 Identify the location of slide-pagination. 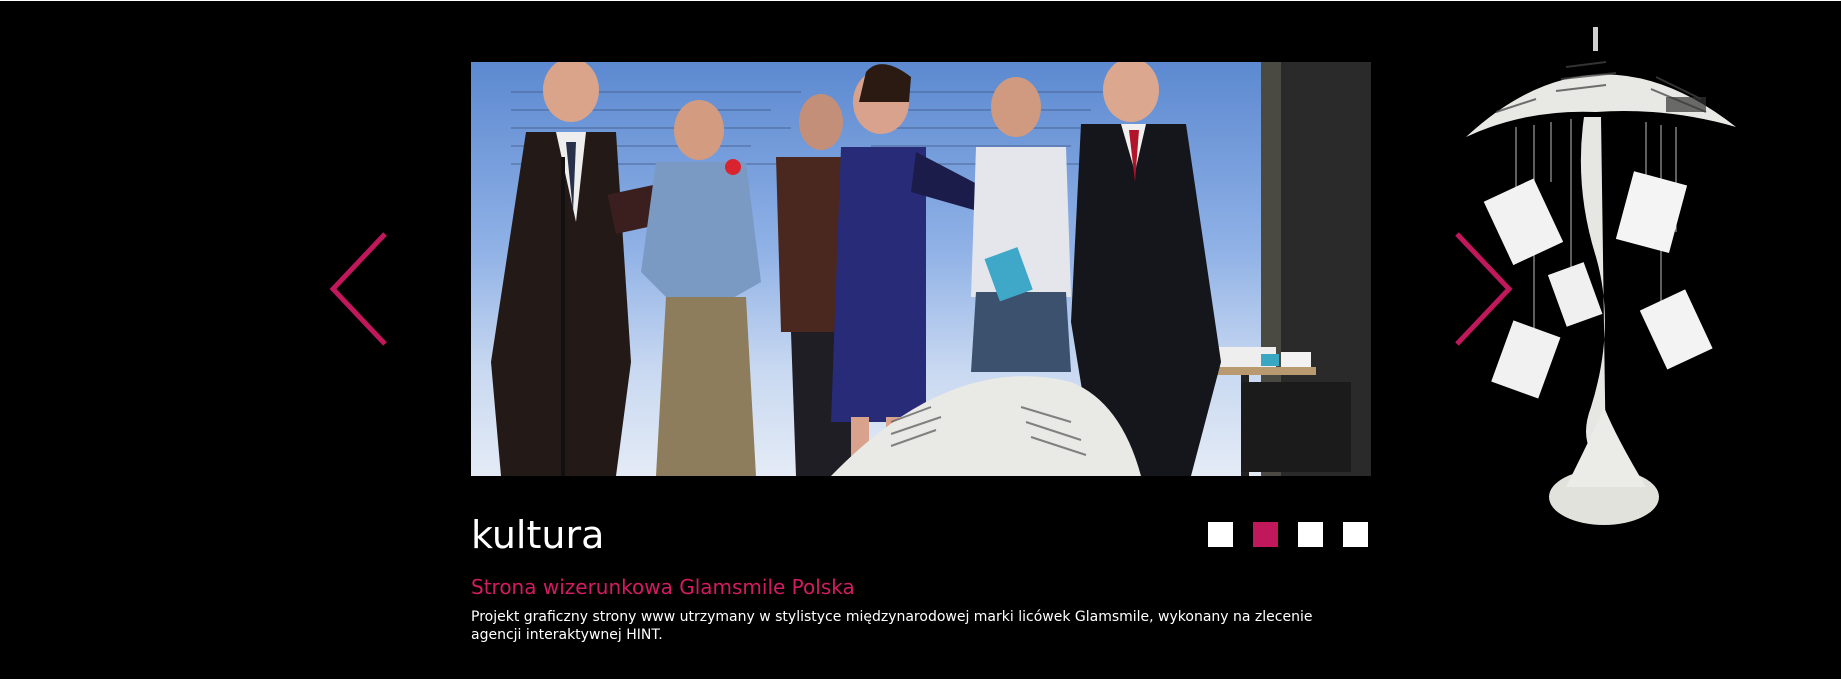
(1288, 534).